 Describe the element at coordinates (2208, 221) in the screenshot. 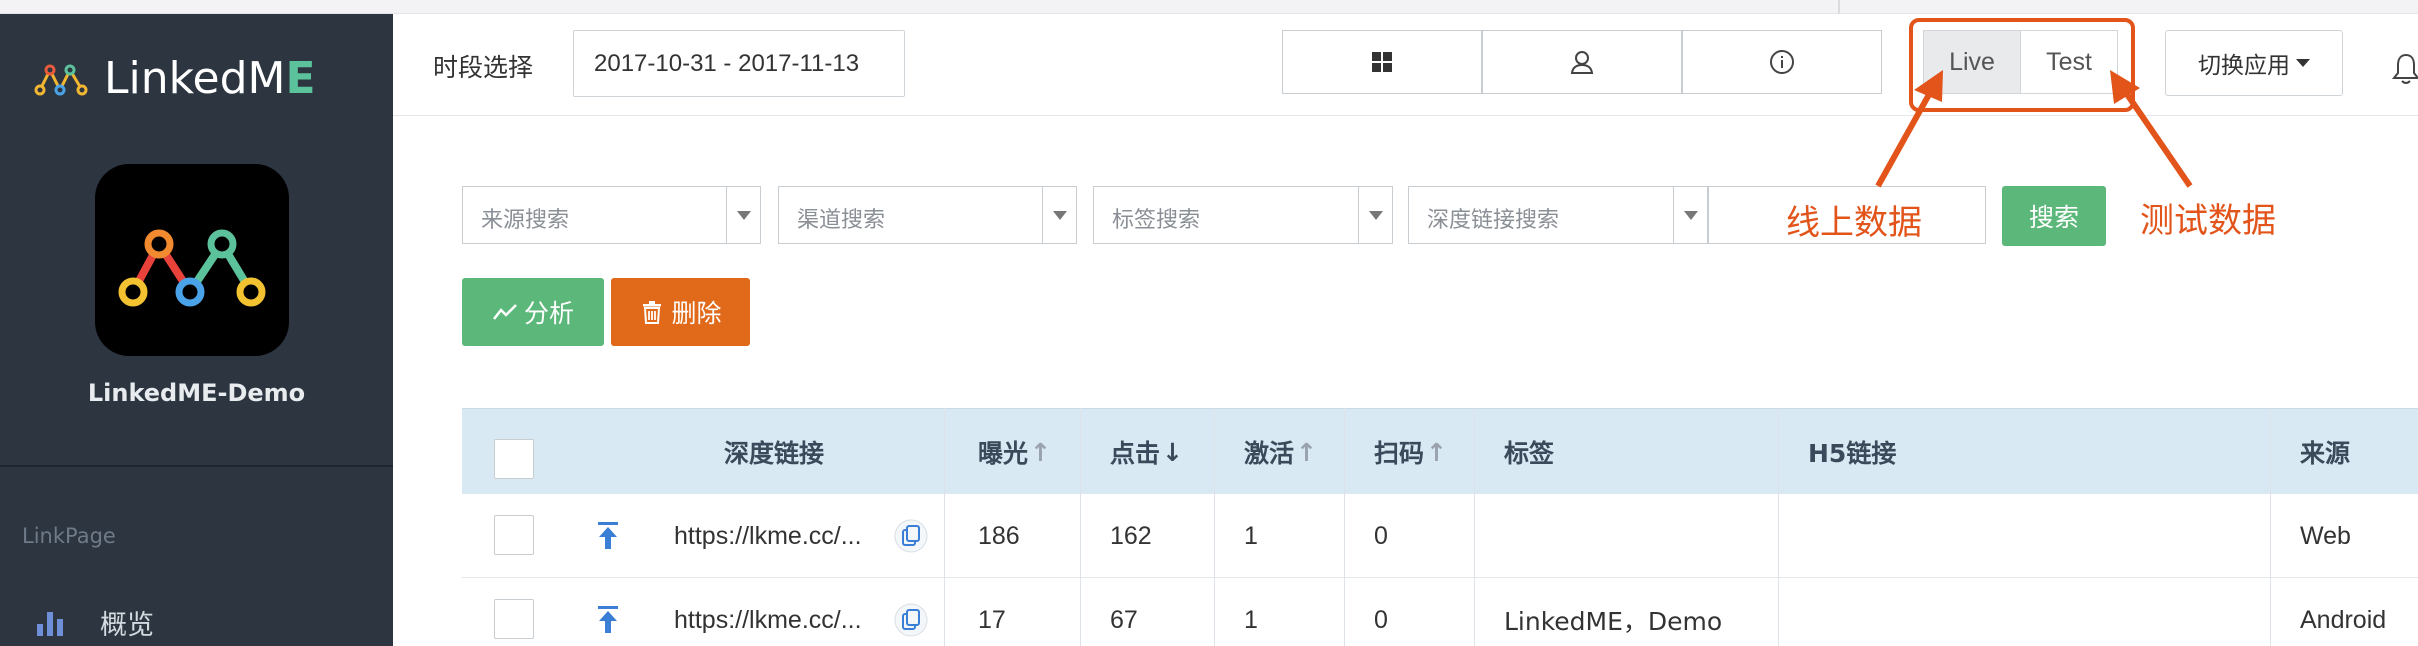

I see `test-data-annotation: 测试数据` at that location.